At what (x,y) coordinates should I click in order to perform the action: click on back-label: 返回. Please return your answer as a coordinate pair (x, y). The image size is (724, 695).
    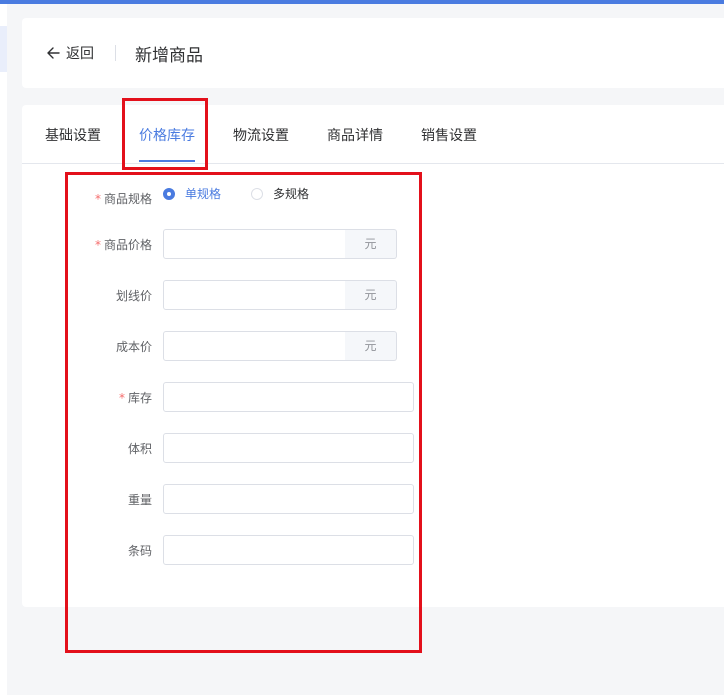
    Looking at the image, I should click on (80, 54).